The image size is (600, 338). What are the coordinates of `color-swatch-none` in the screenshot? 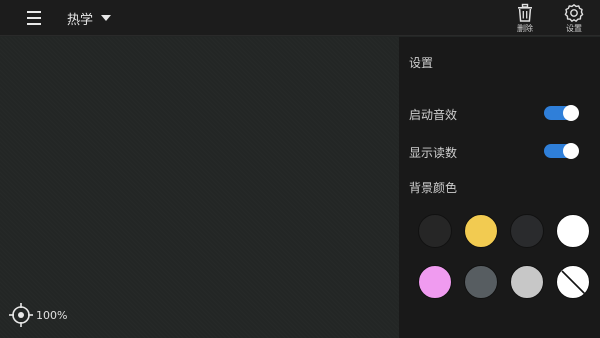 It's located at (573, 282).